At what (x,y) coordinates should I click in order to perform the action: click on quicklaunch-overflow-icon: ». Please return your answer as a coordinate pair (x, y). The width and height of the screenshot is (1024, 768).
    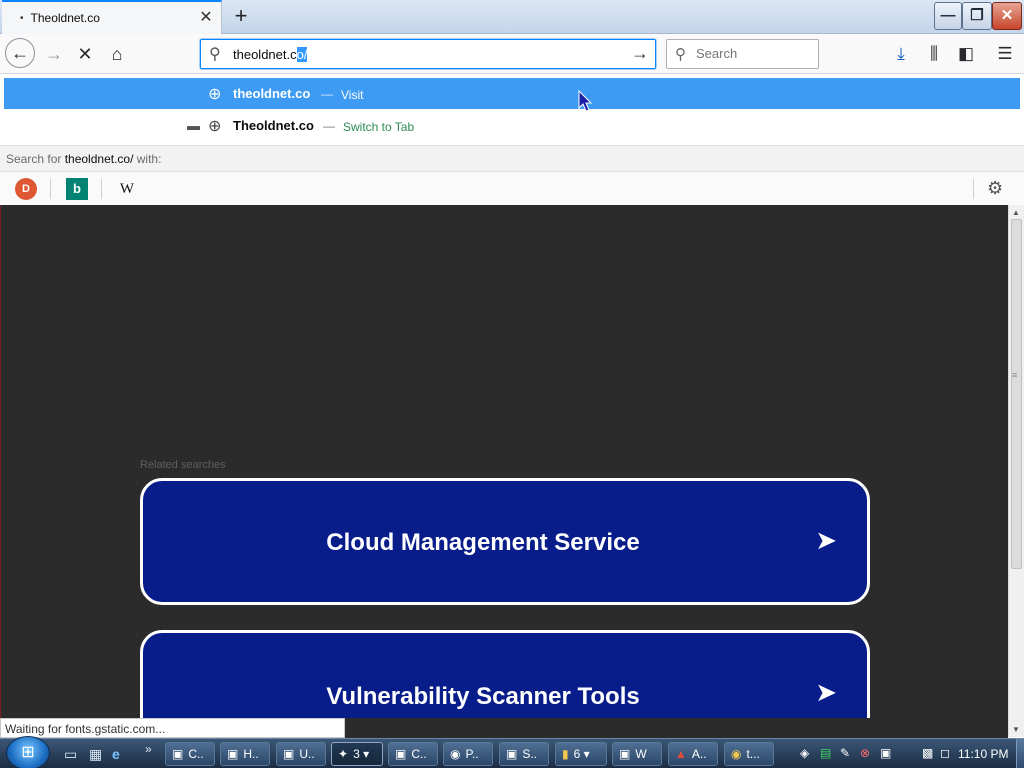
    Looking at the image, I should click on (148, 749).